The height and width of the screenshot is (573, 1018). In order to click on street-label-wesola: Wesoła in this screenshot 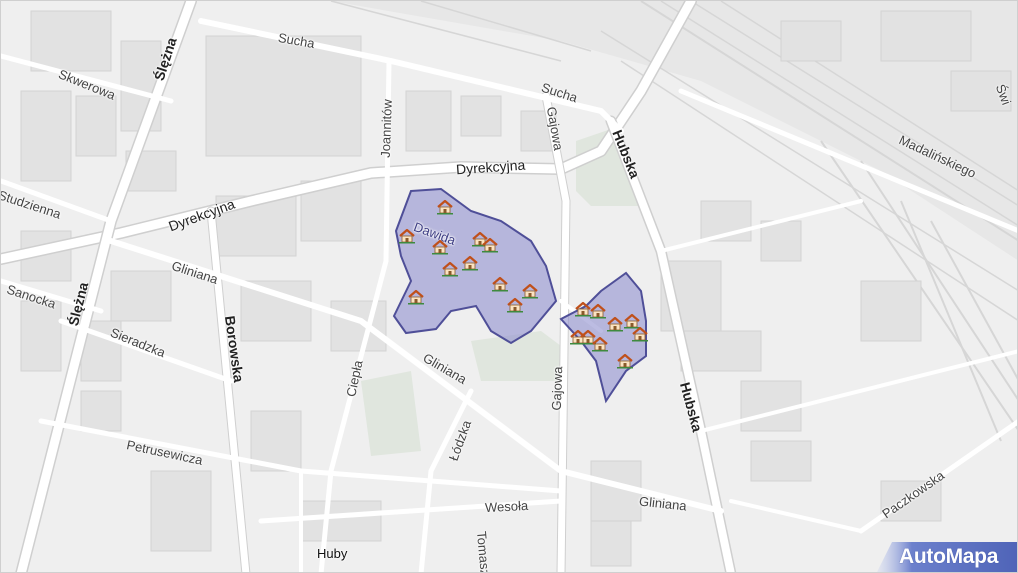, I will do `click(506, 506)`.